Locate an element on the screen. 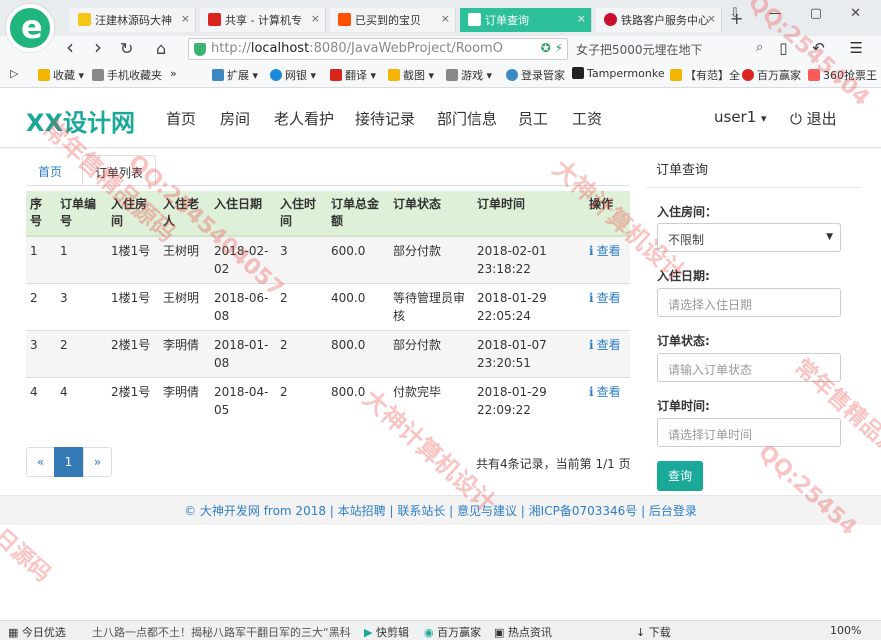 This screenshot has height=640, width=881. bookmark-item: 360抢票王 is located at coordinates (842, 75).